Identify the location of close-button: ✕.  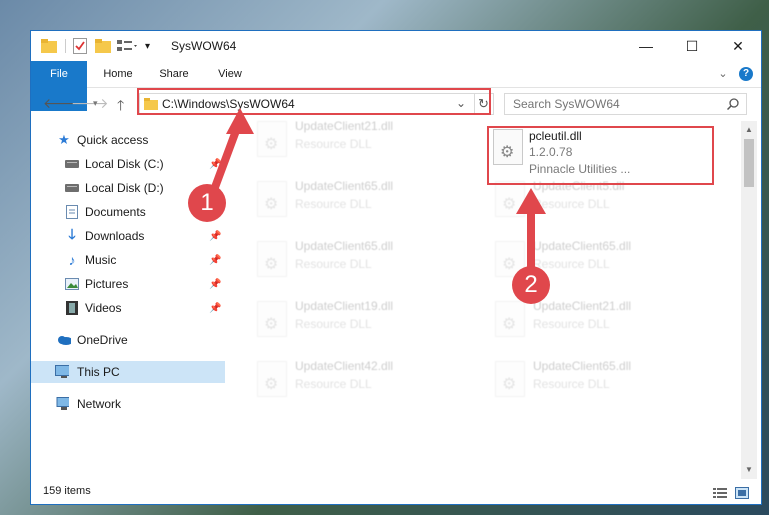
(738, 46).